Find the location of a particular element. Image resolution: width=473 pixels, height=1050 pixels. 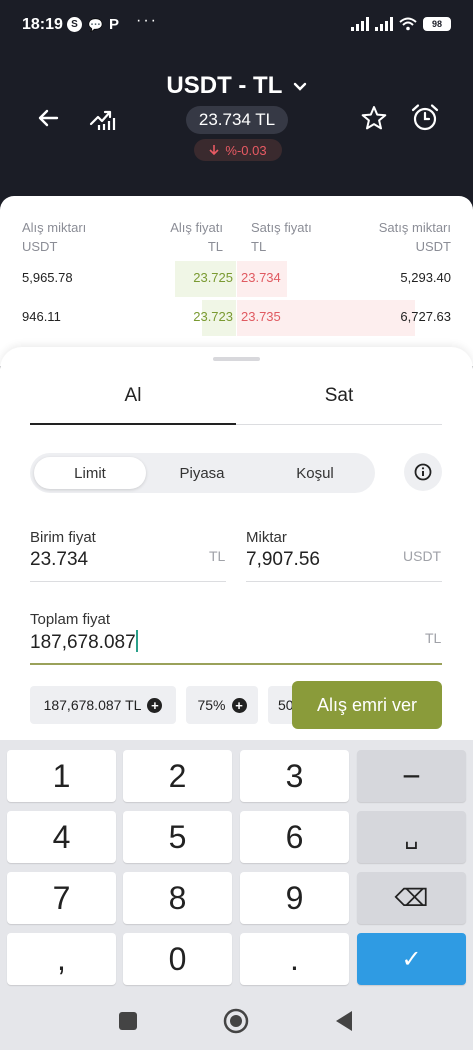

system-nav-bar is located at coordinates (236, 1020).